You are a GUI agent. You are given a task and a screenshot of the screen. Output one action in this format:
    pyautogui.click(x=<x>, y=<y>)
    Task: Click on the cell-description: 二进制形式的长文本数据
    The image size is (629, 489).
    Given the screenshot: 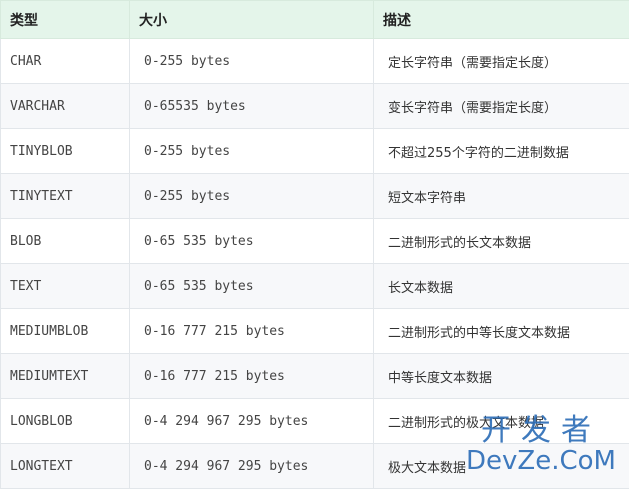 What is the action you would take?
    pyautogui.click(x=501, y=241)
    